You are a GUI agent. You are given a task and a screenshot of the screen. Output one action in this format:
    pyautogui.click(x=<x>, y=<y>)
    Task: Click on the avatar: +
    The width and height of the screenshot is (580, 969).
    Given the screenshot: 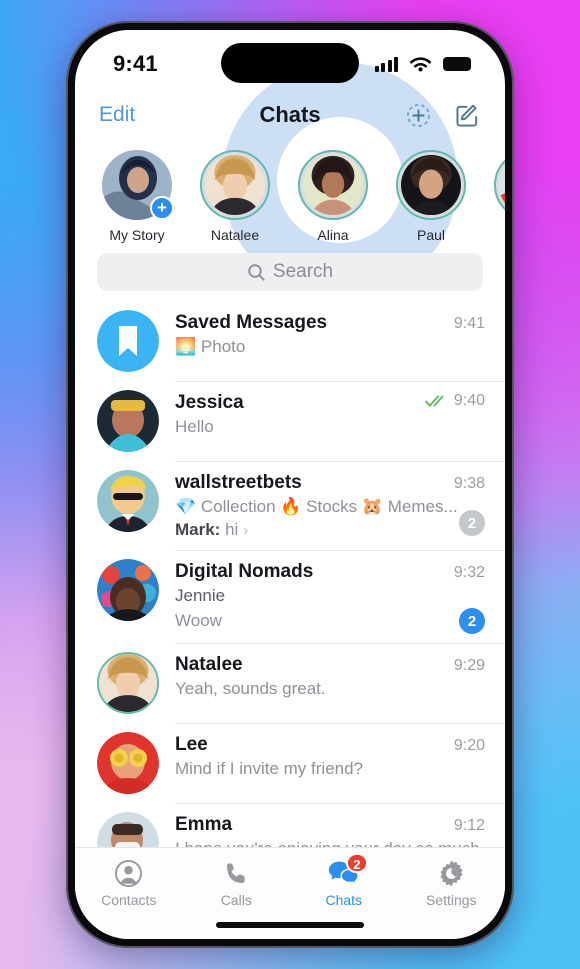 What is the action you would take?
    pyautogui.click(x=138, y=185)
    